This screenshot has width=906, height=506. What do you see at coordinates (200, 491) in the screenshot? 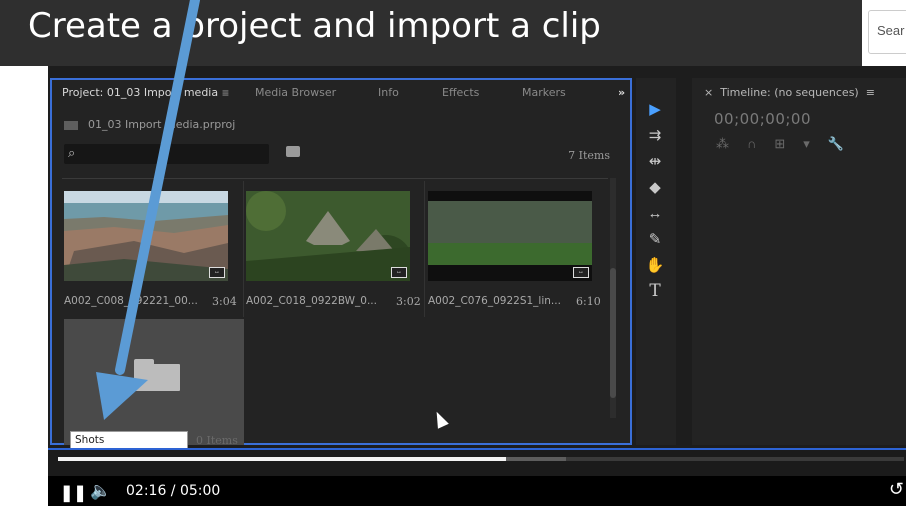
I see `total-time: 05:00` at bounding box center [200, 491].